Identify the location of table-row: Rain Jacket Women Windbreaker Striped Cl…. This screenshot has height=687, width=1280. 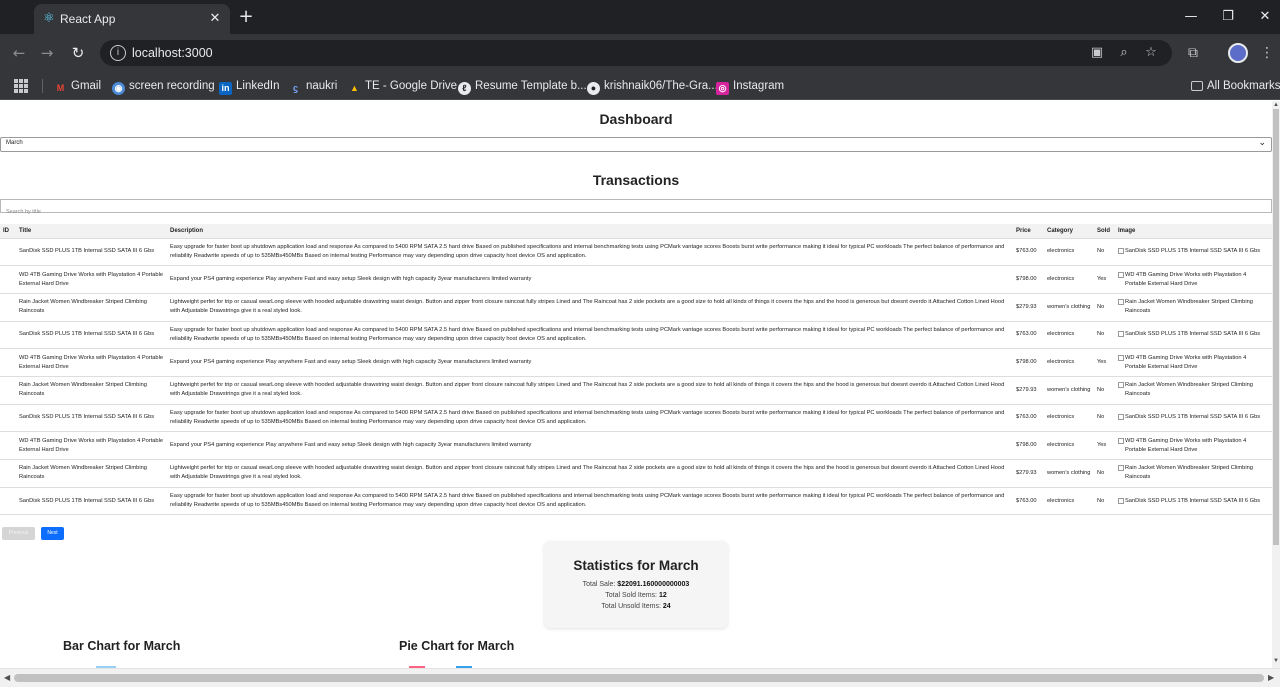
(636, 473).